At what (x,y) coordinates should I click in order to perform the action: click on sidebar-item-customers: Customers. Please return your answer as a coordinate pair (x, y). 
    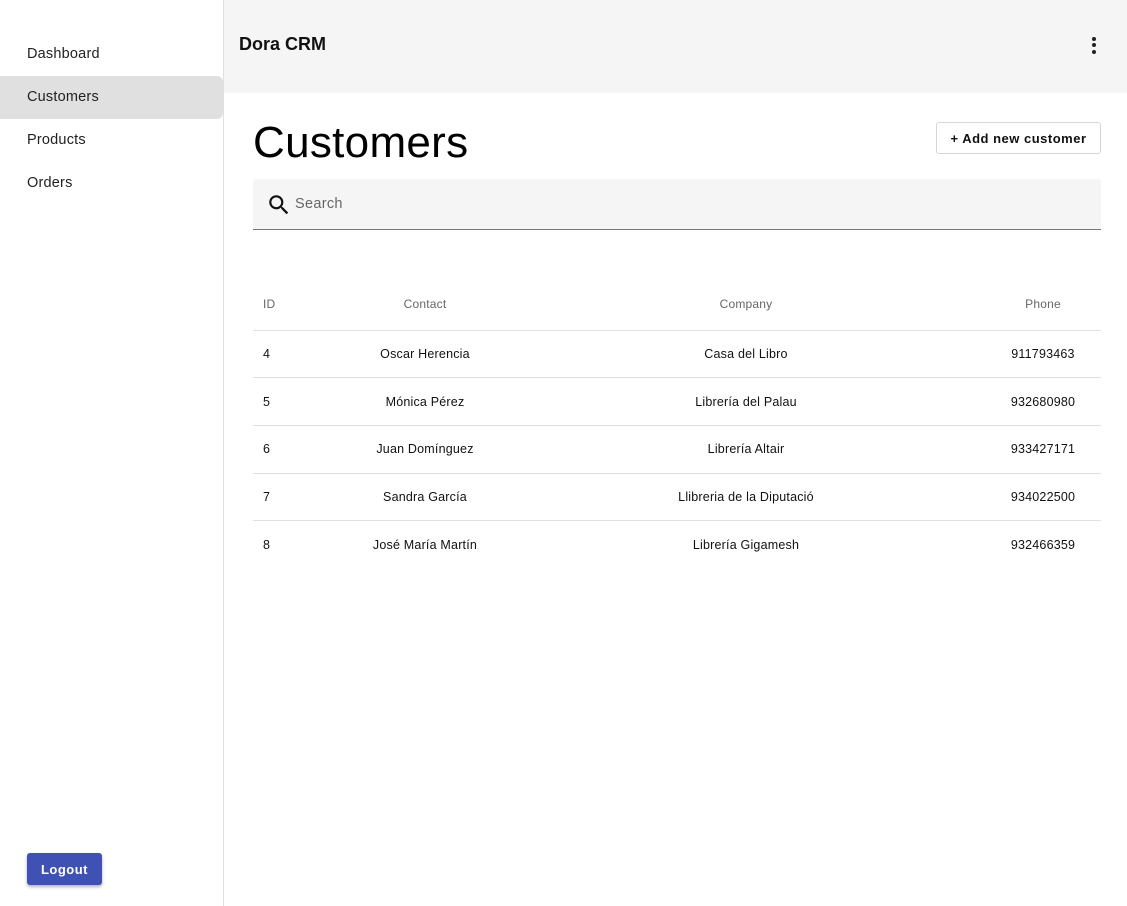
    Looking at the image, I should click on (111, 97).